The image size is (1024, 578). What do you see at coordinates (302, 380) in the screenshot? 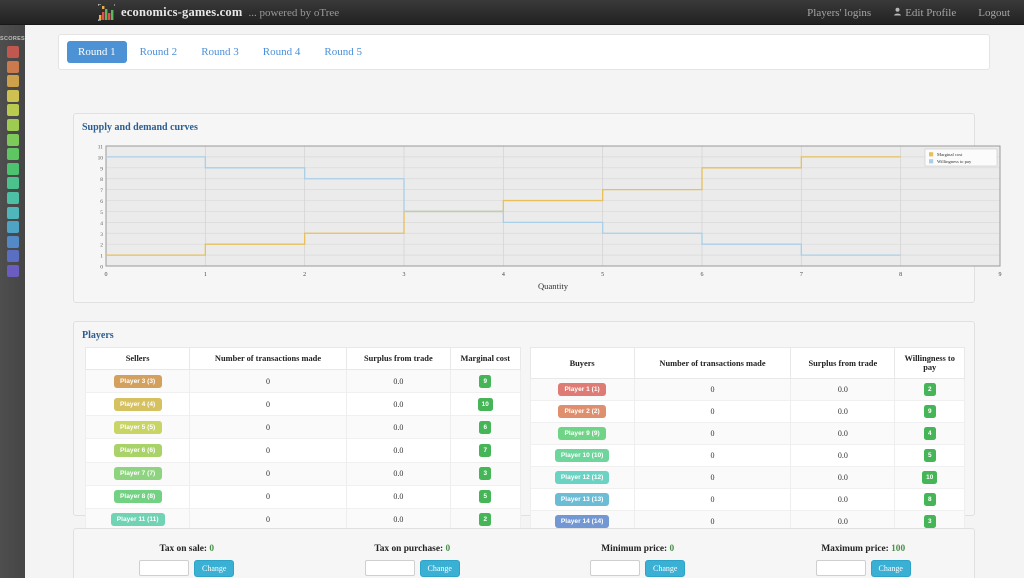
I see `table-row: Player 3 (3) 0 0.0 9` at bounding box center [302, 380].